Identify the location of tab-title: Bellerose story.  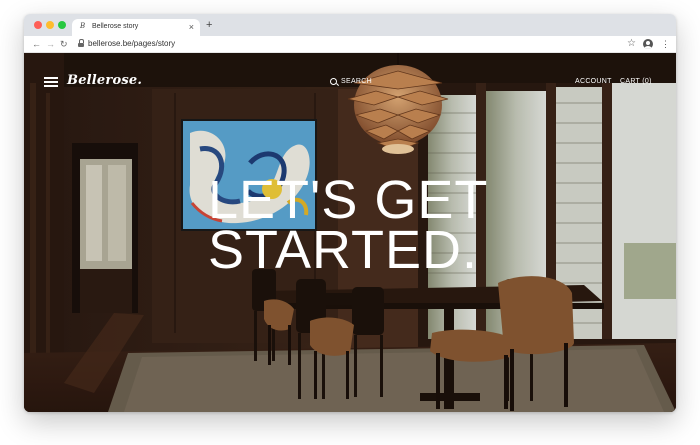
(115, 26).